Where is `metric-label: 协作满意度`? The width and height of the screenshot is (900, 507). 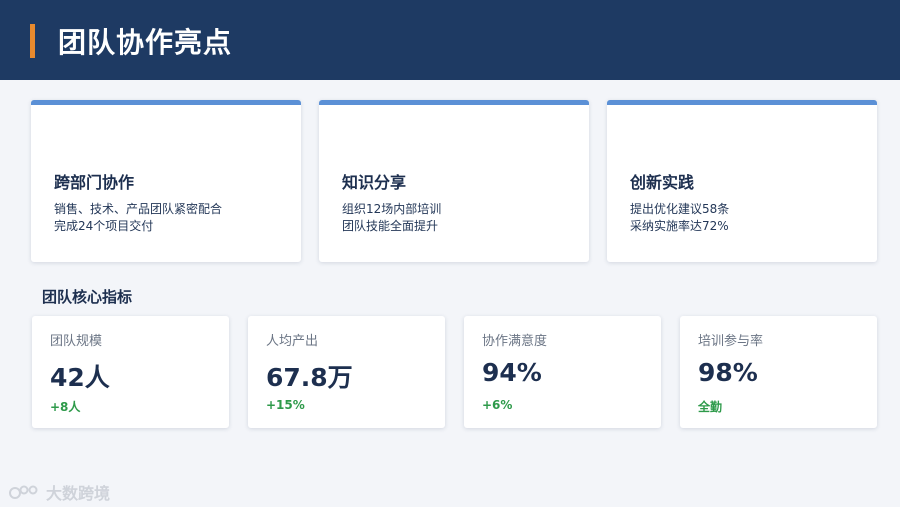 metric-label: 协作满意度 is located at coordinates (515, 341).